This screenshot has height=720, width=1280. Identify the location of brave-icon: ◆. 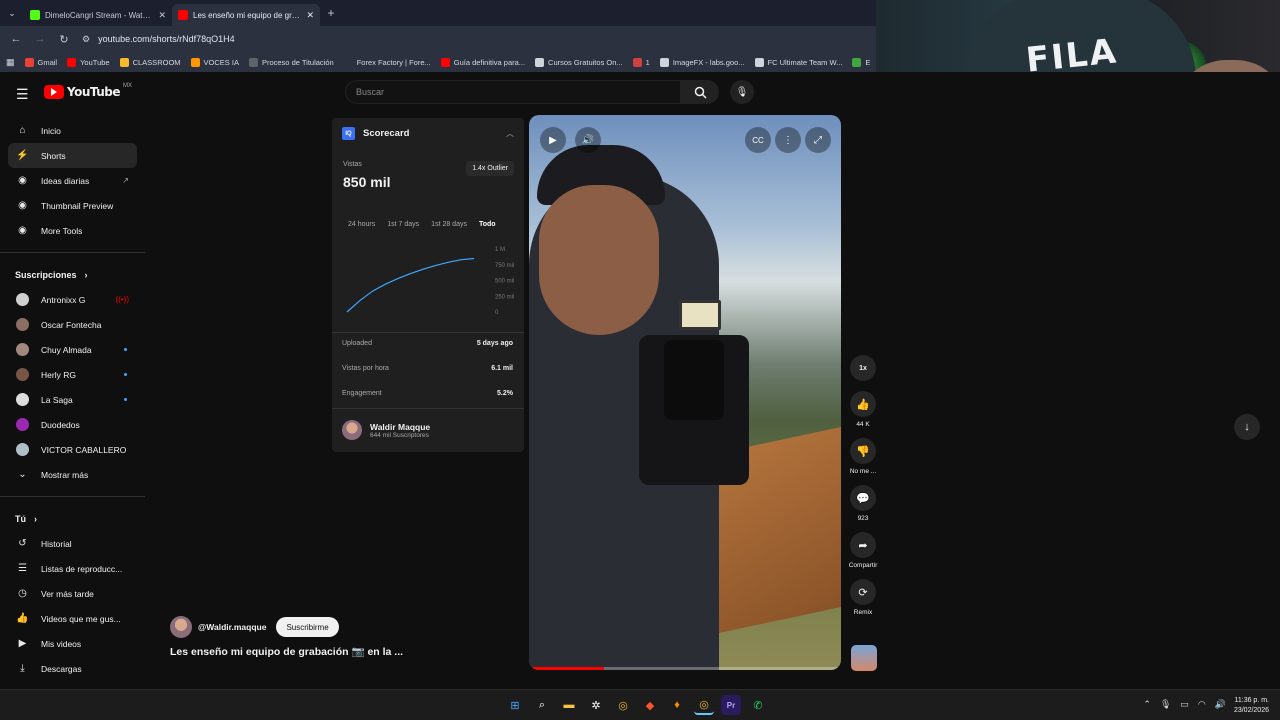
(650, 705).